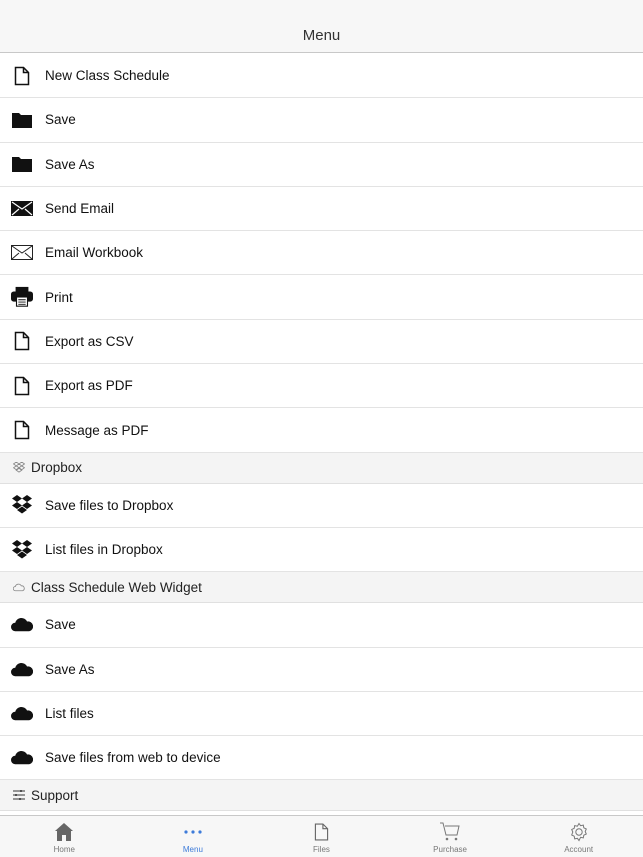 This screenshot has height=857, width=643. I want to click on menu-item-save-as: Save As, so click(321, 164).